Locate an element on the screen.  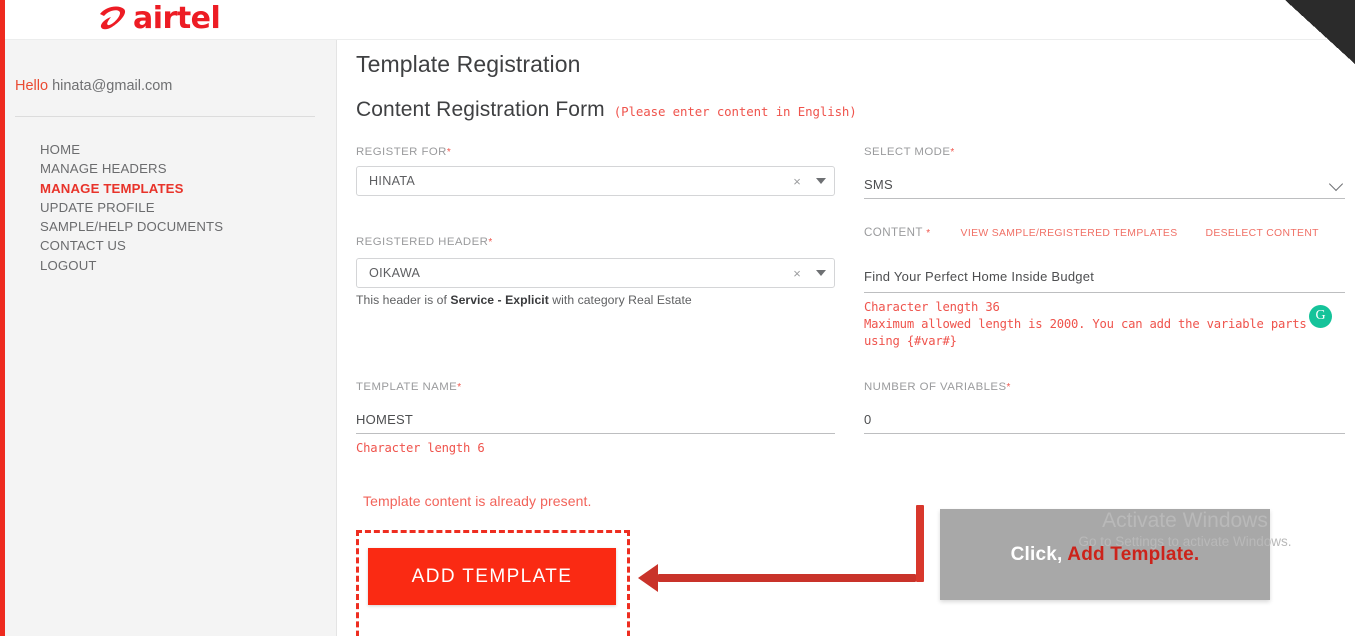
select-mode-select: SMS is located at coordinates (1104, 183).